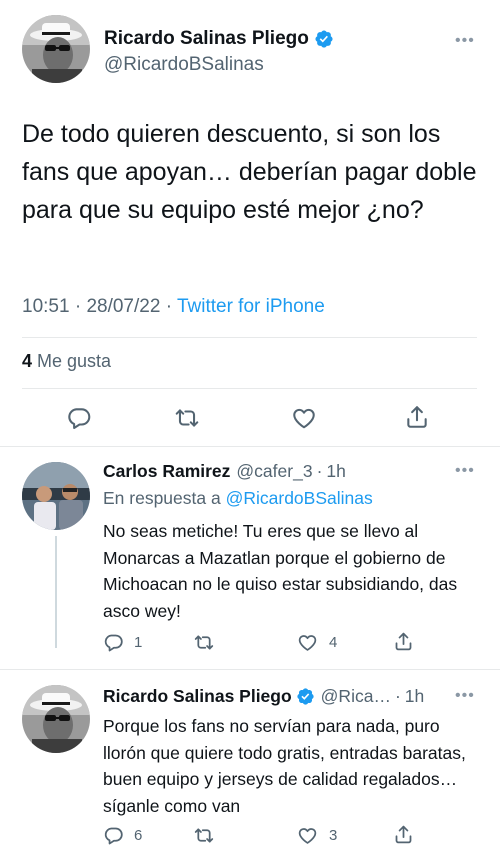 Image resolution: width=500 pixels, height=850 pixels. What do you see at coordinates (138, 835) in the screenshot?
I see `reply-count: 6` at bounding box center [138, 835].